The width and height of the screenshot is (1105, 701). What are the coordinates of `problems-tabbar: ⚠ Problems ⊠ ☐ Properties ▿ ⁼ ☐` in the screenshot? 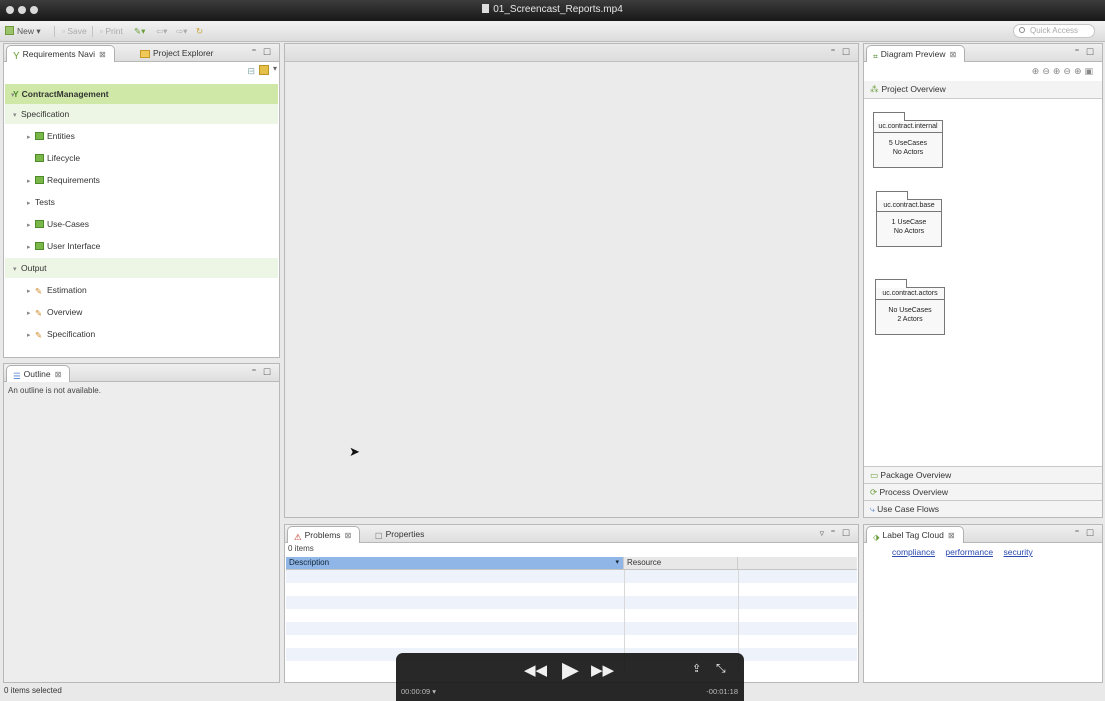 It's located at (571, 534).